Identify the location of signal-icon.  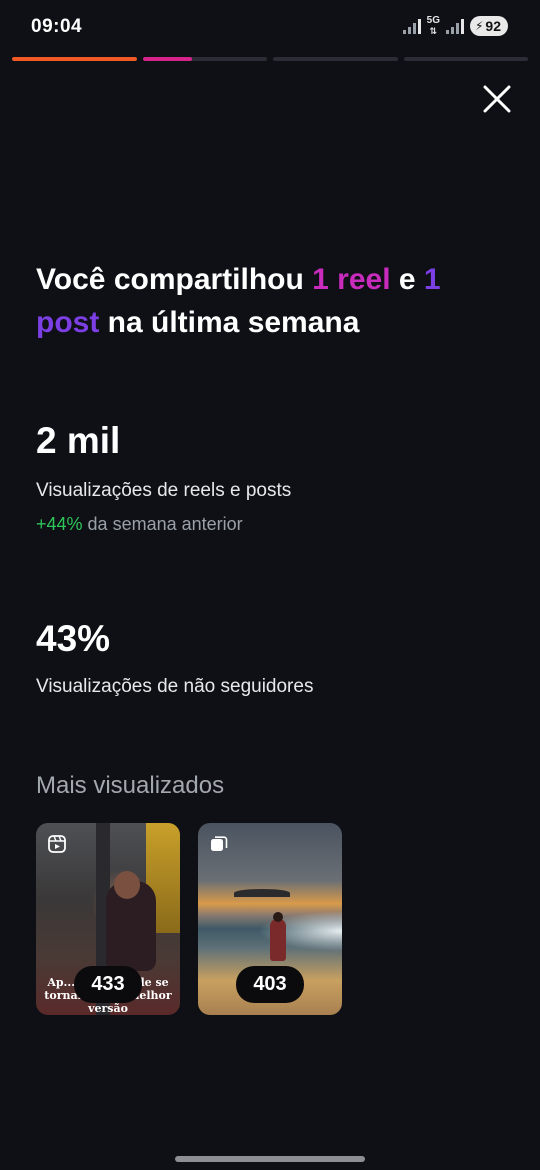
(411, 26).